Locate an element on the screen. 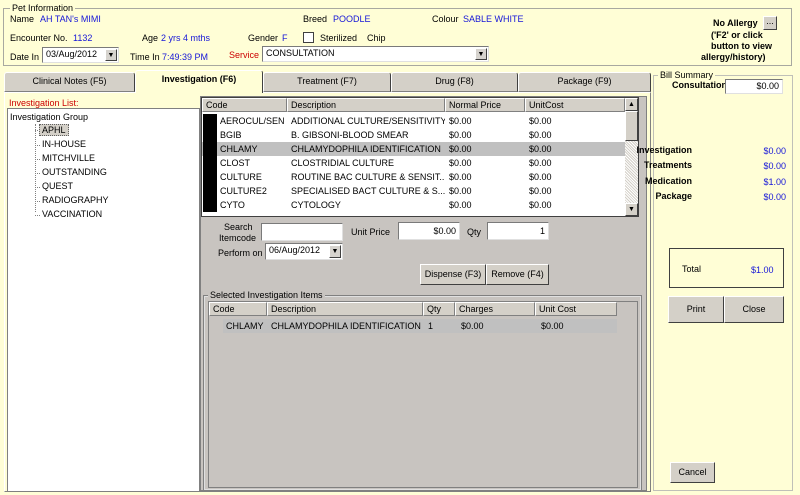 The image size is (800, 495). itemcode-label: Itemcode is located at coordinates (238, 238).